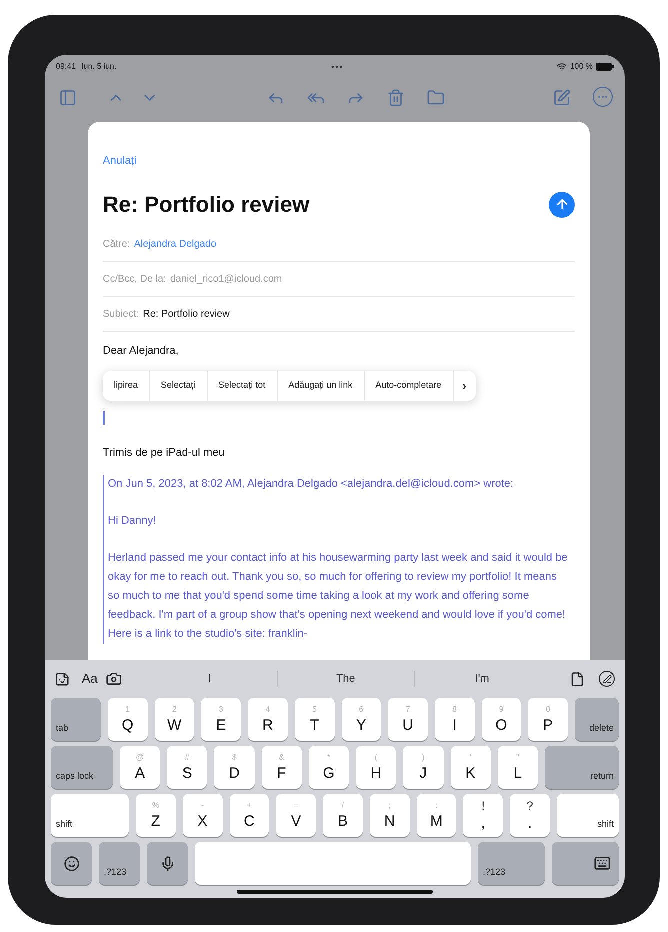  I want to click on document-icon, so click(577, 679).